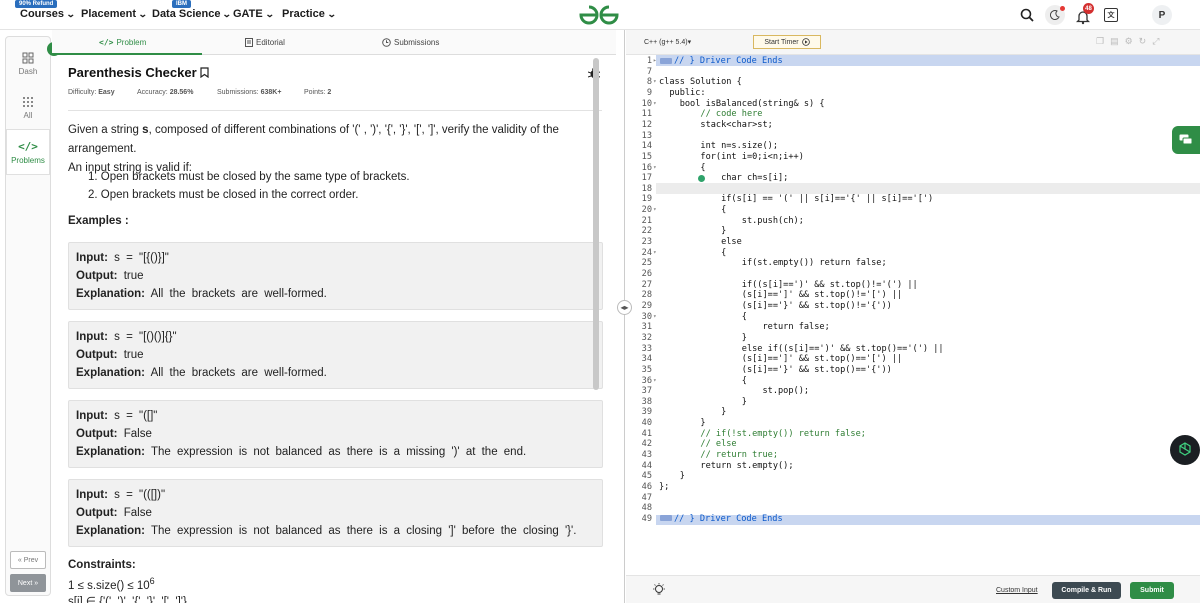  Describe the element at coordinates (1146, 41) in the screenshot. I see `reset-icon: ↻` at that location.